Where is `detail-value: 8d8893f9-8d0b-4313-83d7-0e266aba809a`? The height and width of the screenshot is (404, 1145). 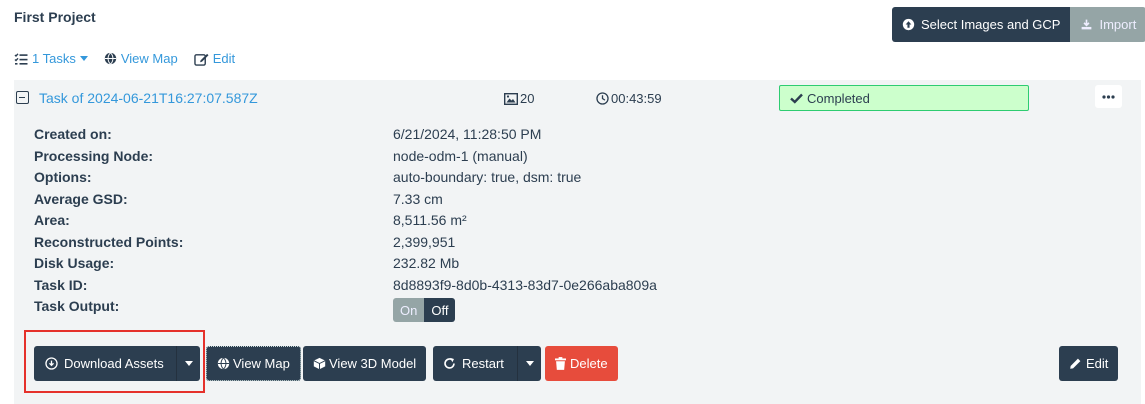
detail-value: 8d8893f9-8d0b-4313-83d7-0e266aba809a is located at coordinates (525, 284).